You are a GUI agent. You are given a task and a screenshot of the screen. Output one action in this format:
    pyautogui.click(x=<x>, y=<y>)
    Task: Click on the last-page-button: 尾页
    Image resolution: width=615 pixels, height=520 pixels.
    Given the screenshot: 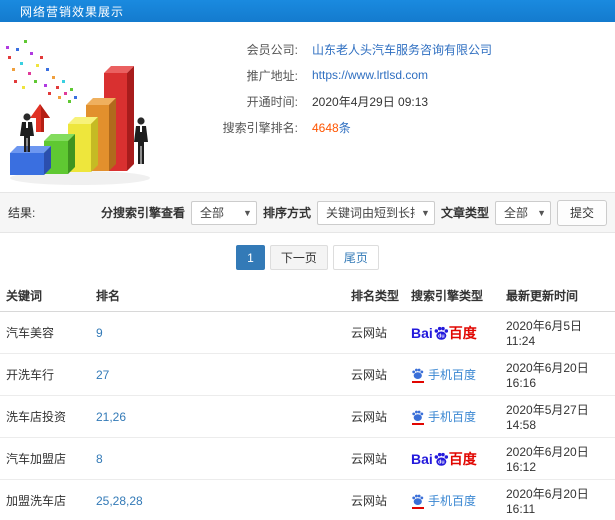 What is the action you would take?
    pyautogui.click(x=355, y=257)
    